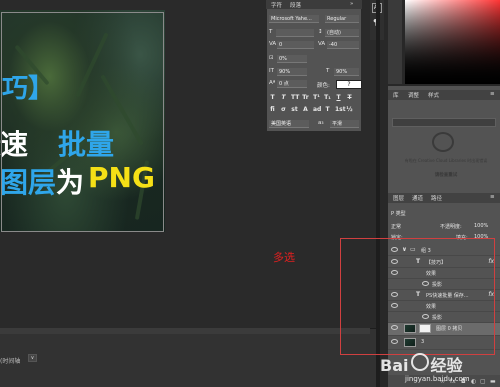  What do you see at coordinates (283, 98) in the screenshot?
I see `faux-italic-button: T` at bounding box center [283, 98].